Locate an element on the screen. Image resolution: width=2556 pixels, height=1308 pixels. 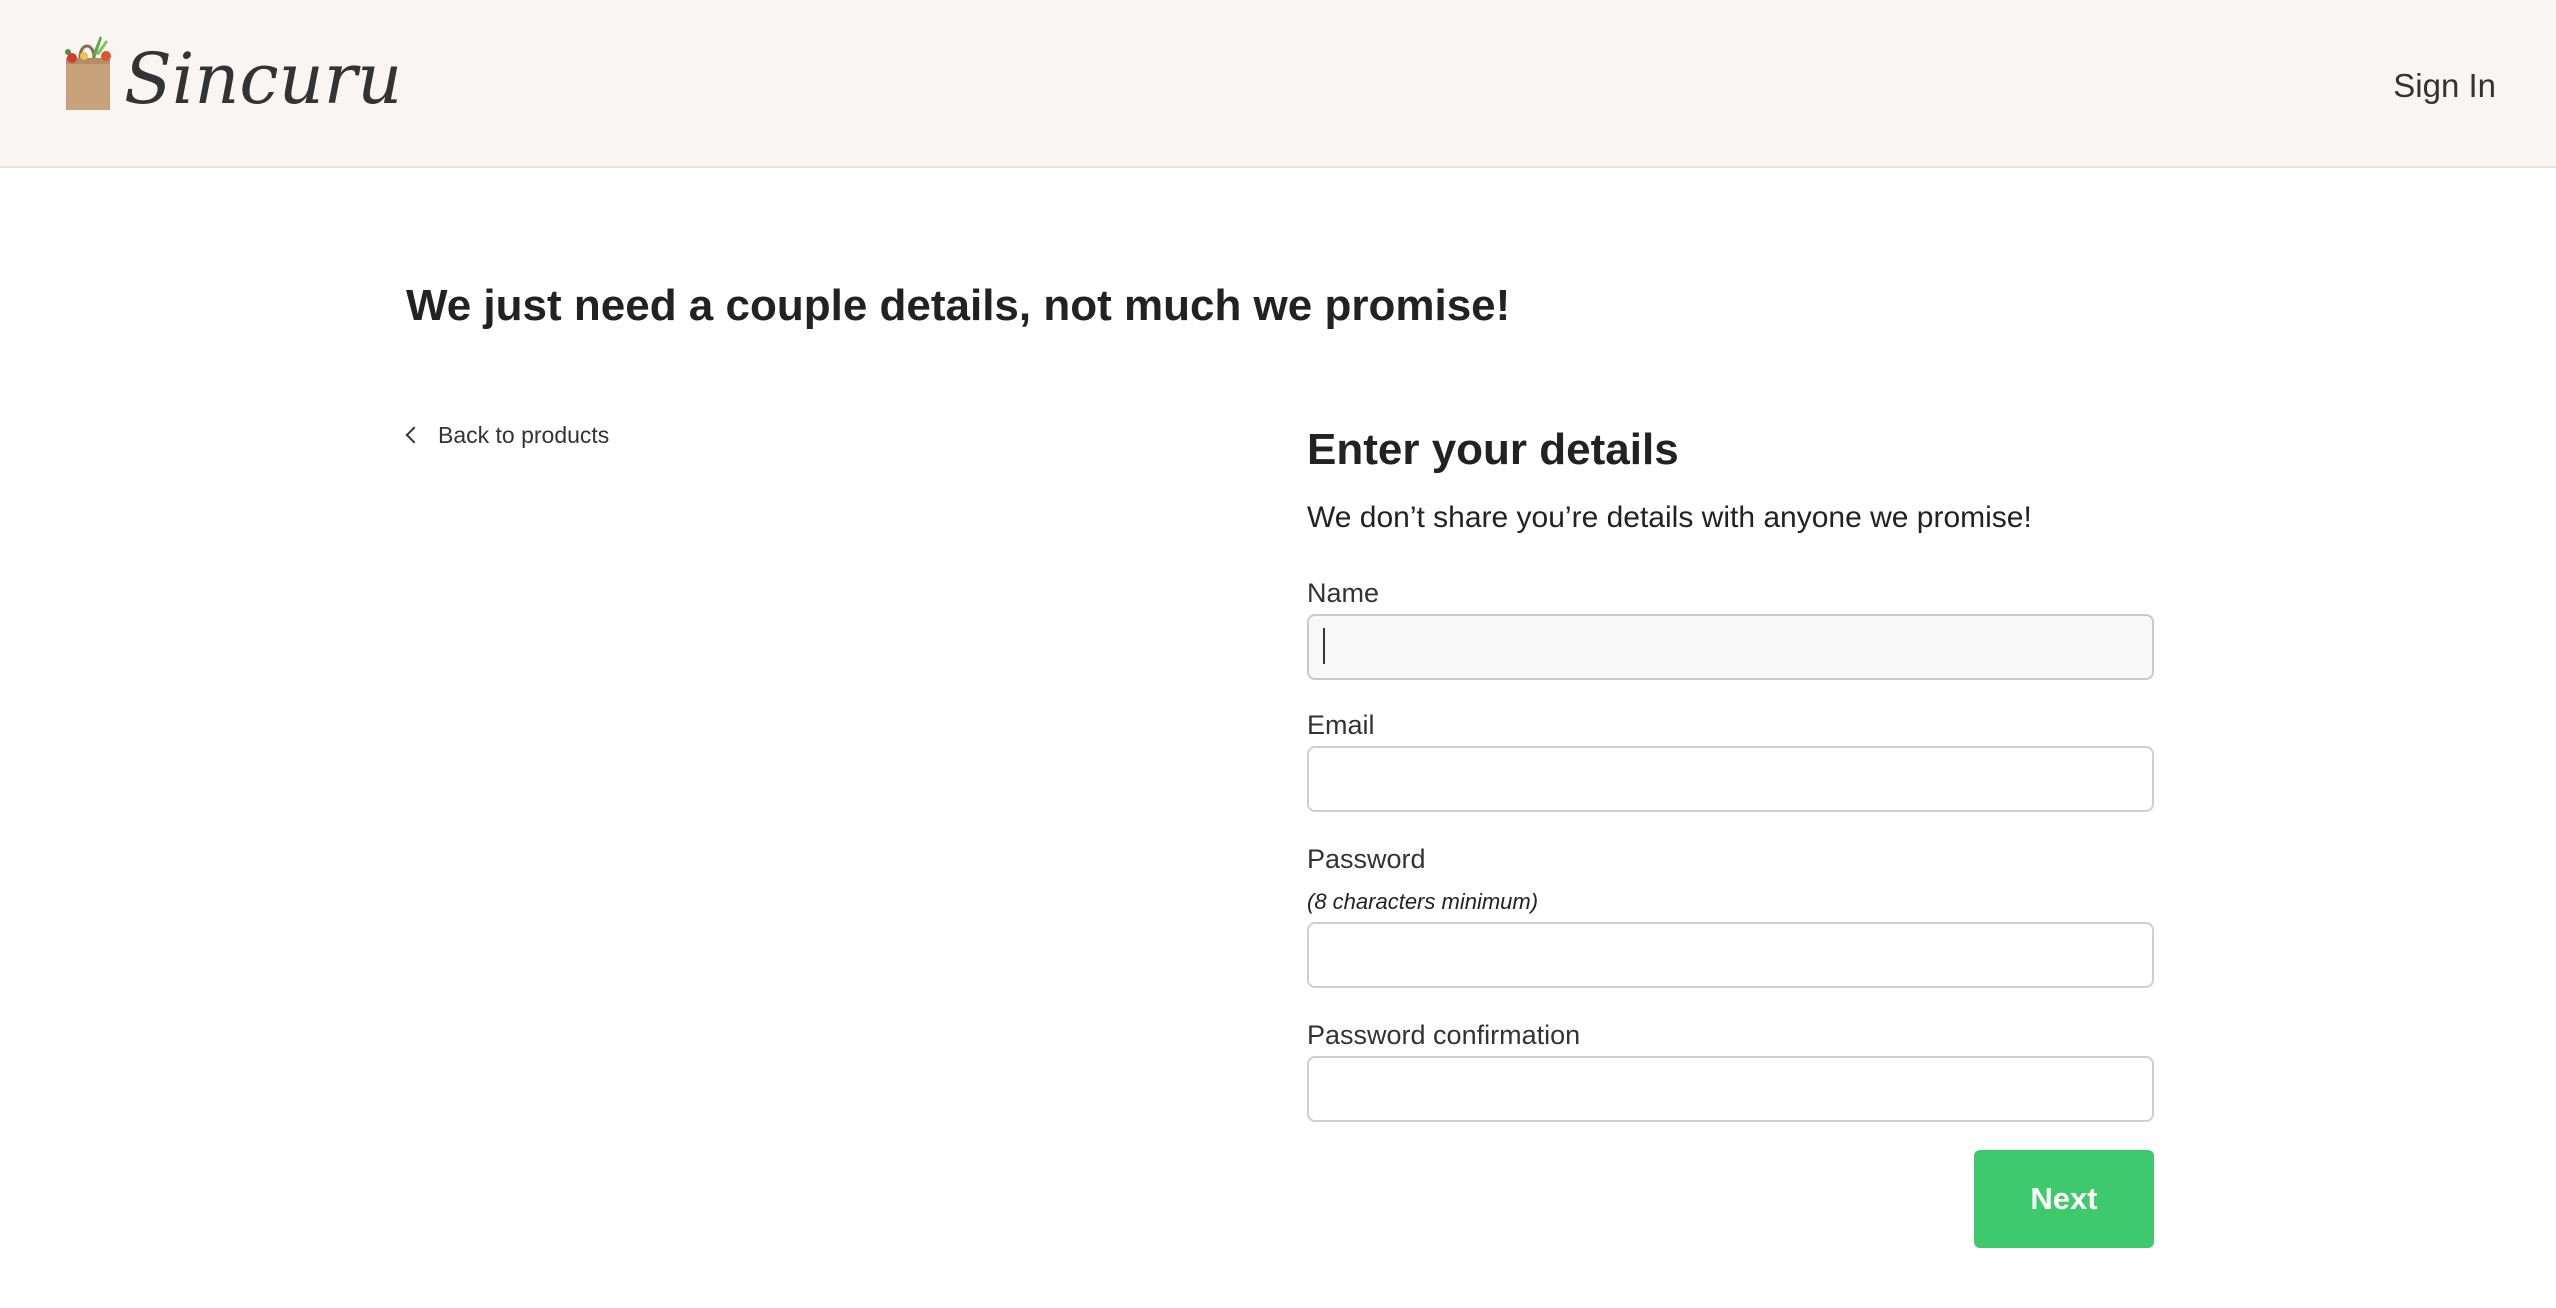
name-field-wrapper is located at coordinates (1730, 647).